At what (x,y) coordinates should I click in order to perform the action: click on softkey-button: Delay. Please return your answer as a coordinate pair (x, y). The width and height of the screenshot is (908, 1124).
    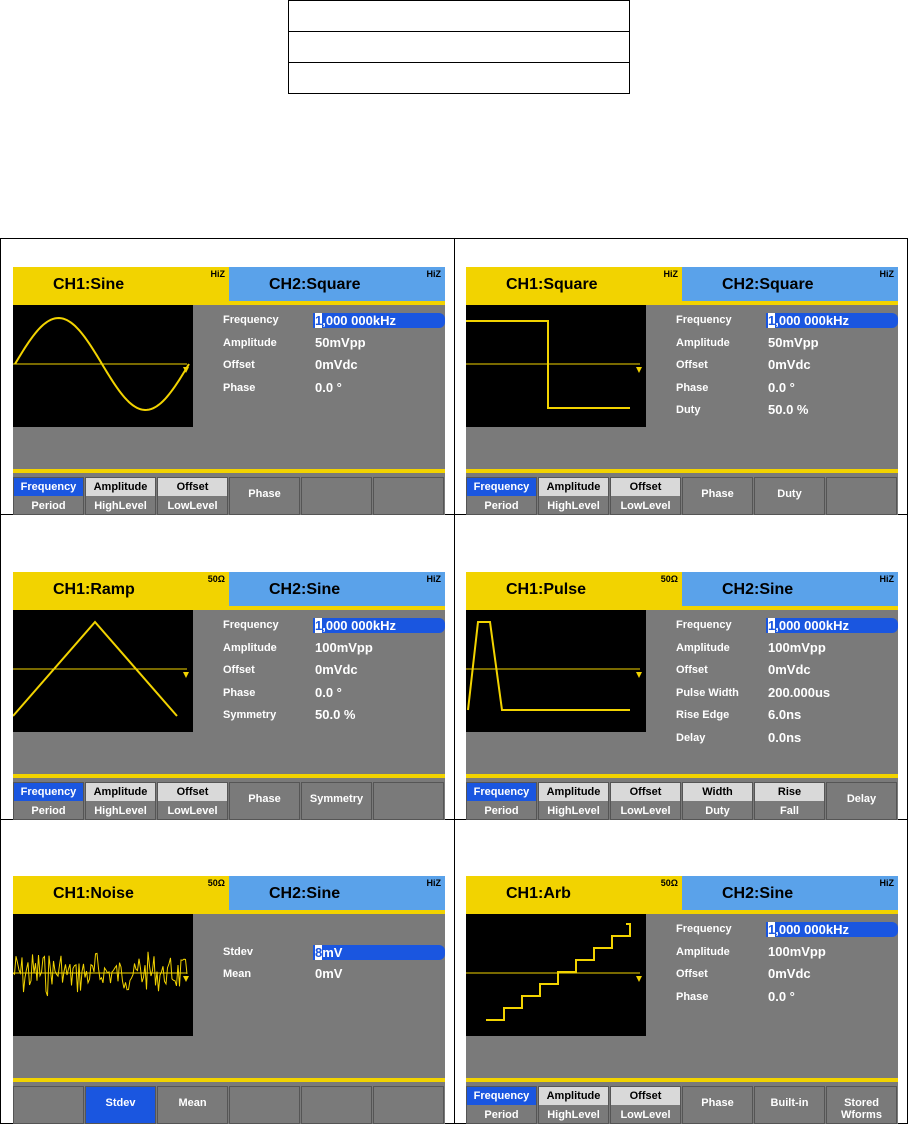
    Looking at the image, I should click on (861, 801).